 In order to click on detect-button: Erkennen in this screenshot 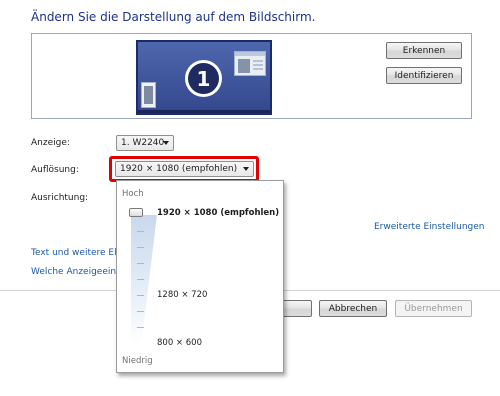, I will do `click(424, 50)`.